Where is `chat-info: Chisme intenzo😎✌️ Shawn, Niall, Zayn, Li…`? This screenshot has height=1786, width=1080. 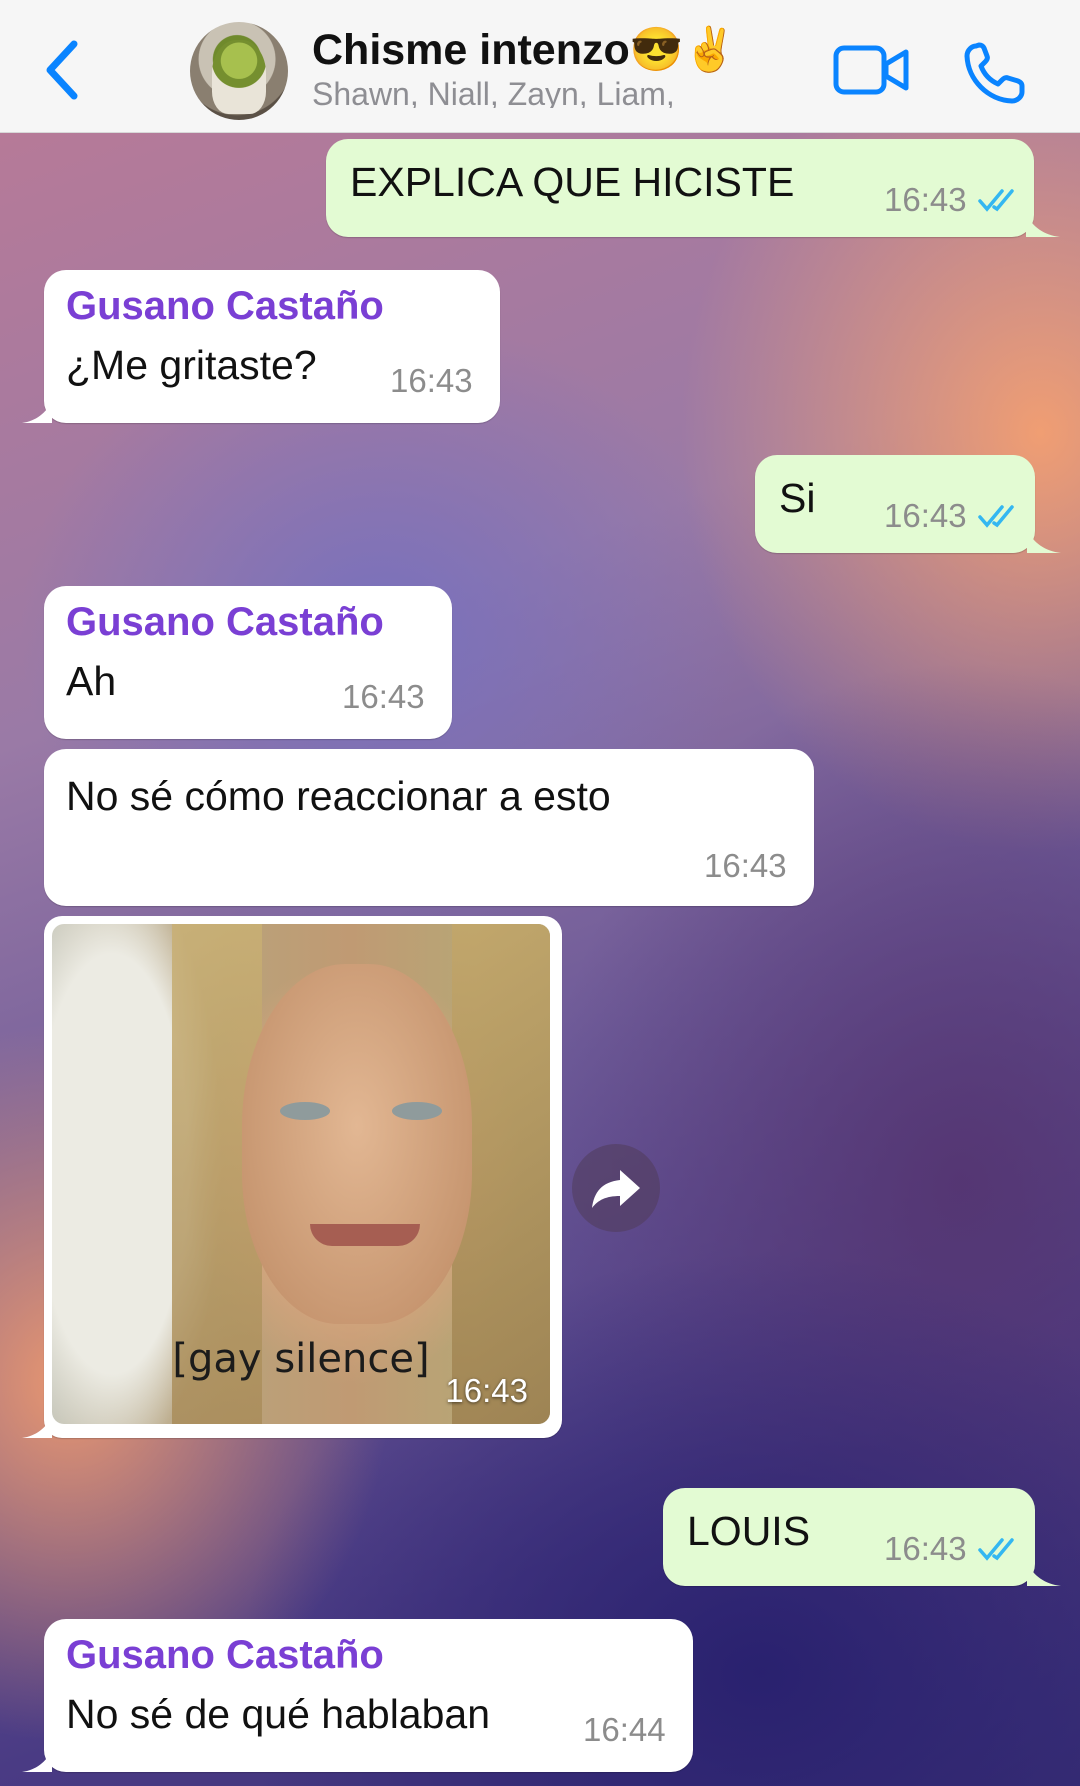
chat-info: Chisme intenzo😎✌️ Shawn, Niall, Zayn, Li… is located at coordinates (532, 66).